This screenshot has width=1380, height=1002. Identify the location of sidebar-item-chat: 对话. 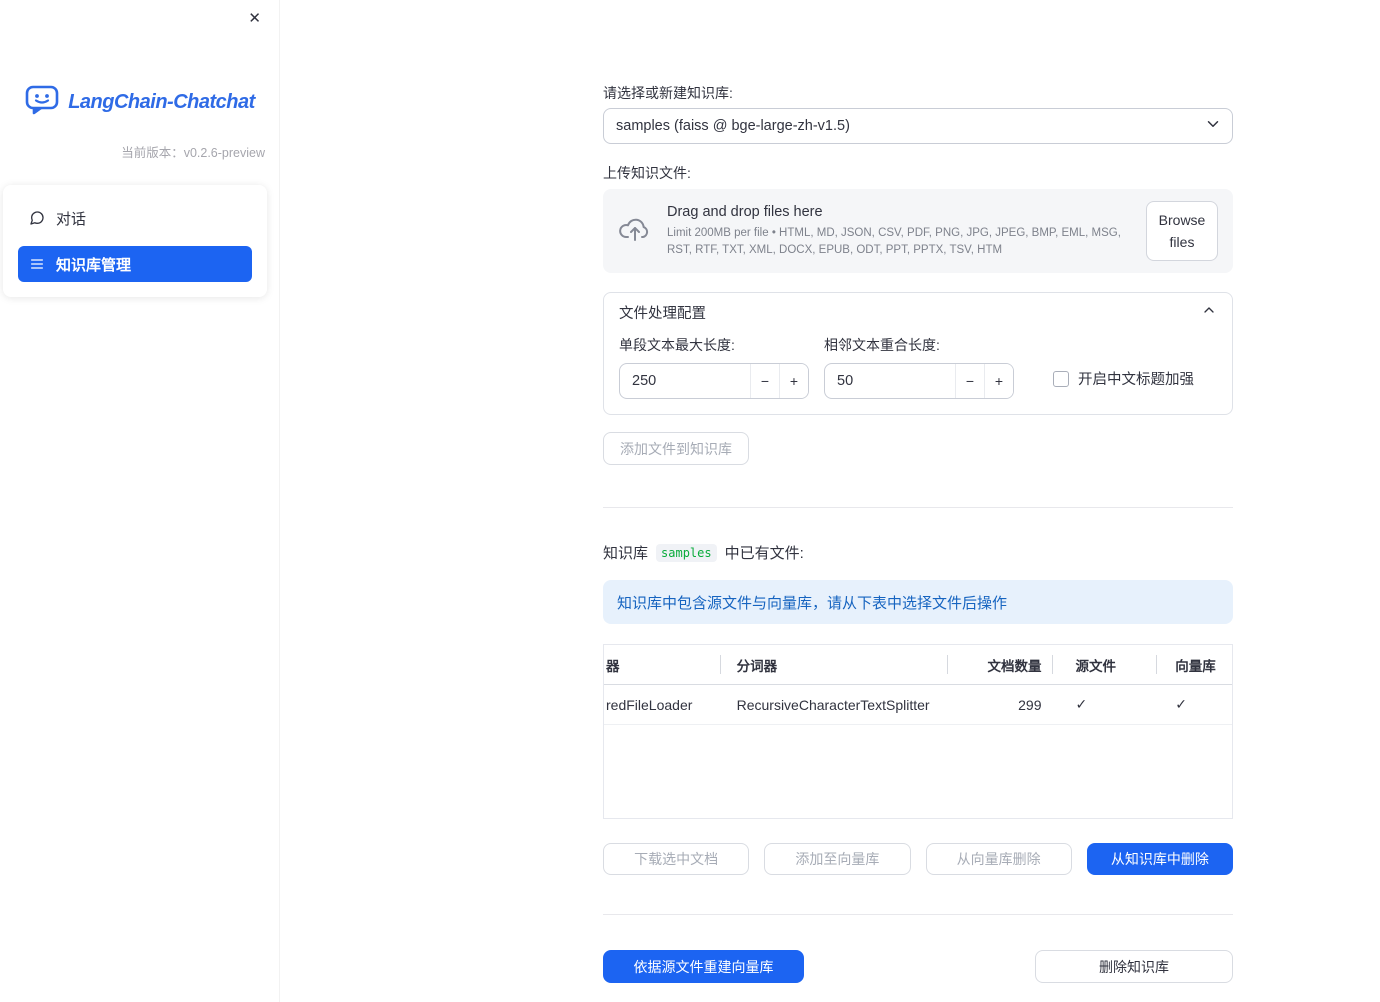
(135, 218).